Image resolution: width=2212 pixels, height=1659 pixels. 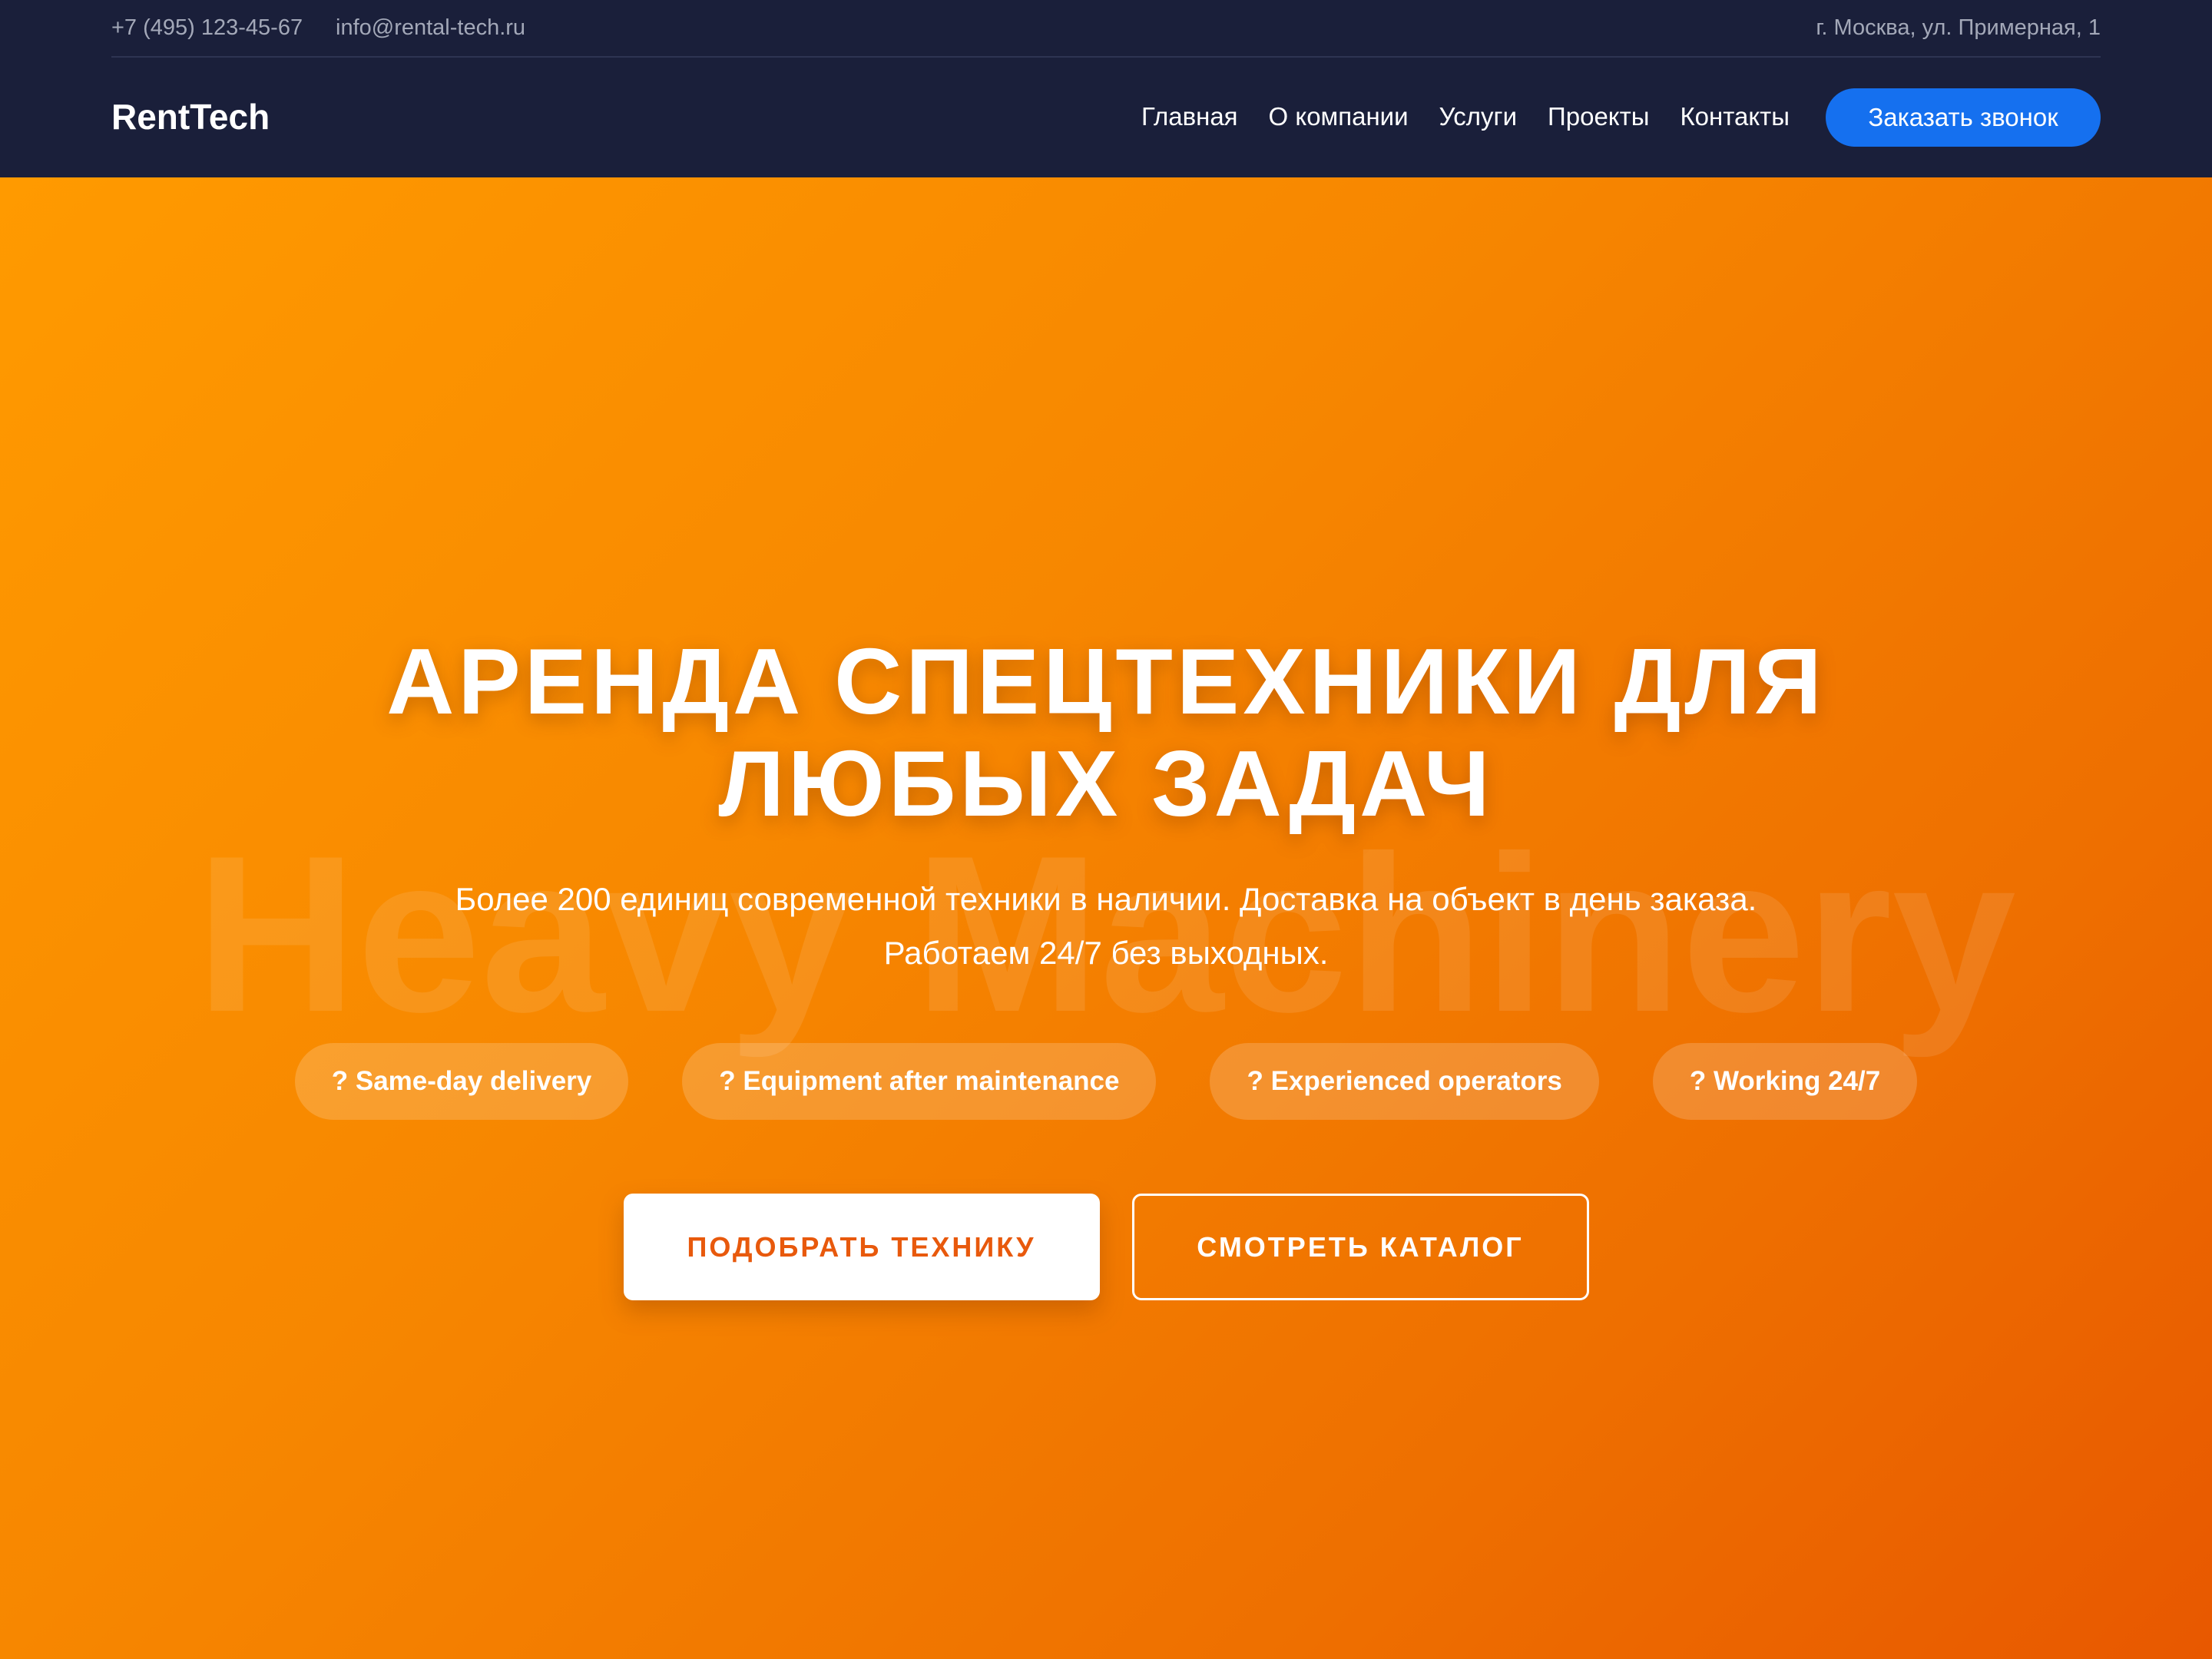 I want to click on email-link: info@rental-tech.ru, so click(x=430, y=28).